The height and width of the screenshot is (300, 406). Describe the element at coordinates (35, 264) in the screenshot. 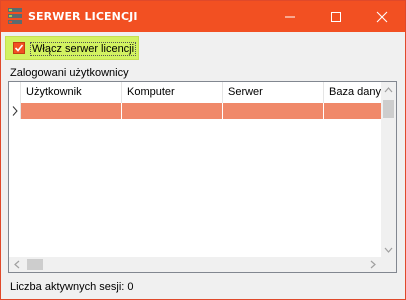

I see `horizontal-scroll-thumb` at that location.